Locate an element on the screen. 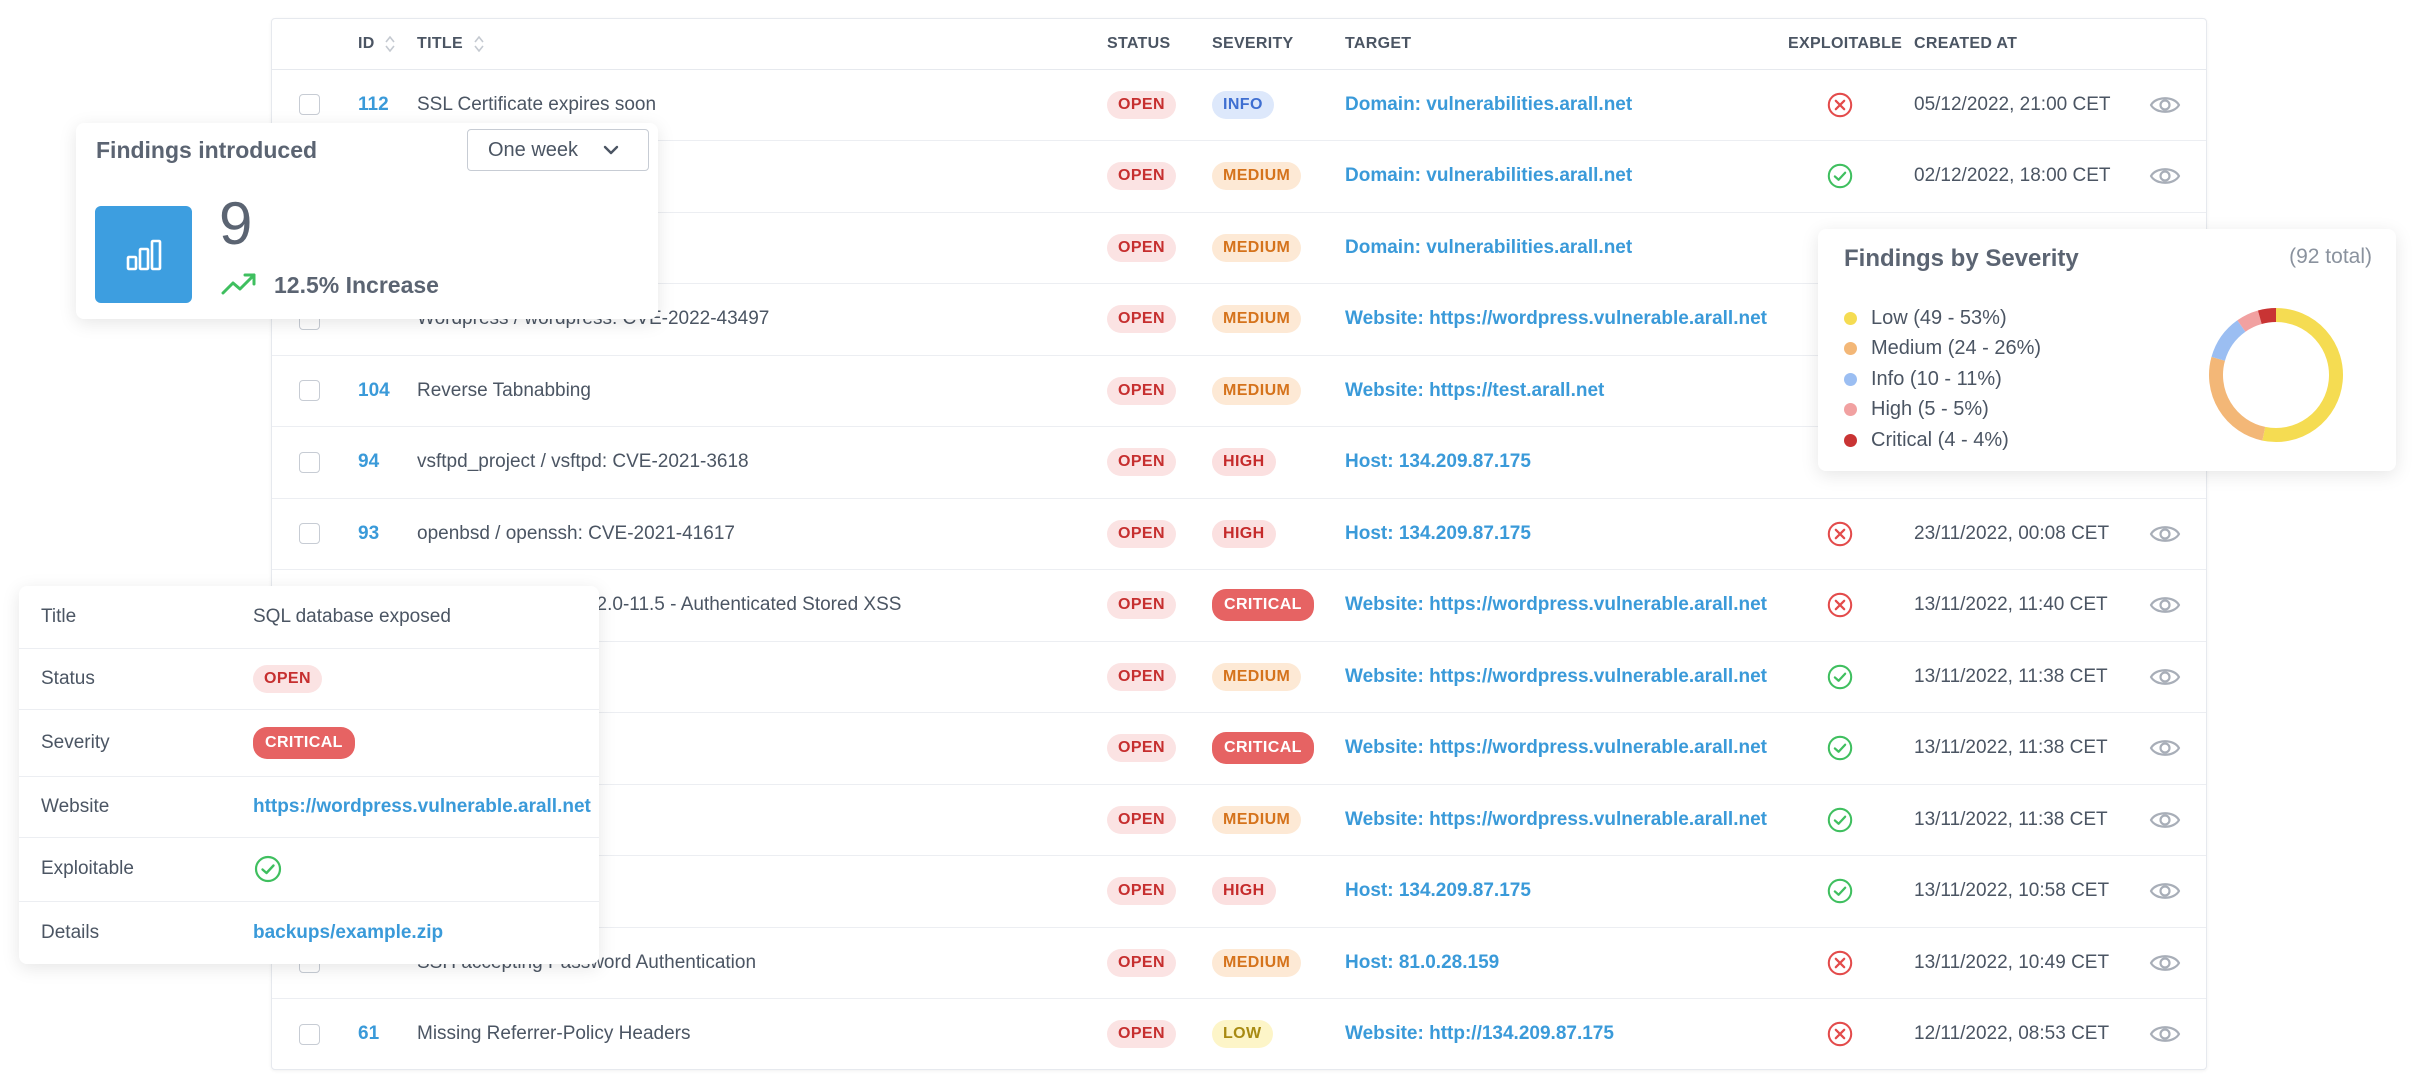 The image size is (2412, 1082). legend-label: Low (49 - 53%) is located at coordinates (1939, 317).